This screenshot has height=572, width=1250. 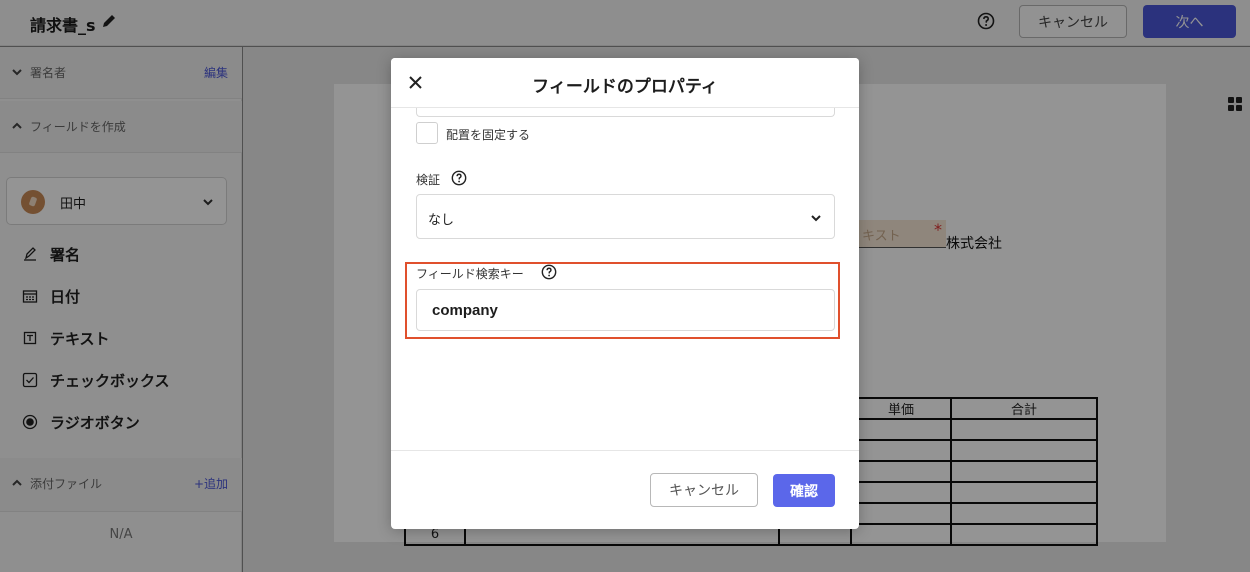 I want to click on cancel-button: キャンセル, so click(x=704, y=490).